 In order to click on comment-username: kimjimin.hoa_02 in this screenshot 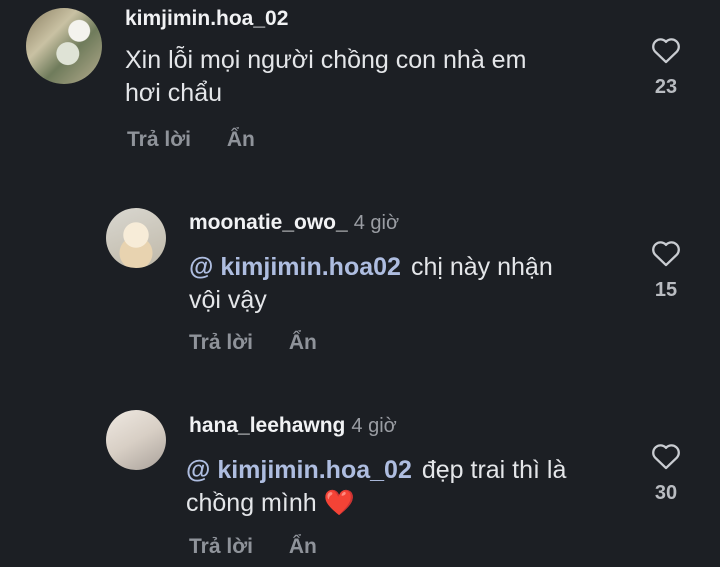, I will do `click(206, 19)`.